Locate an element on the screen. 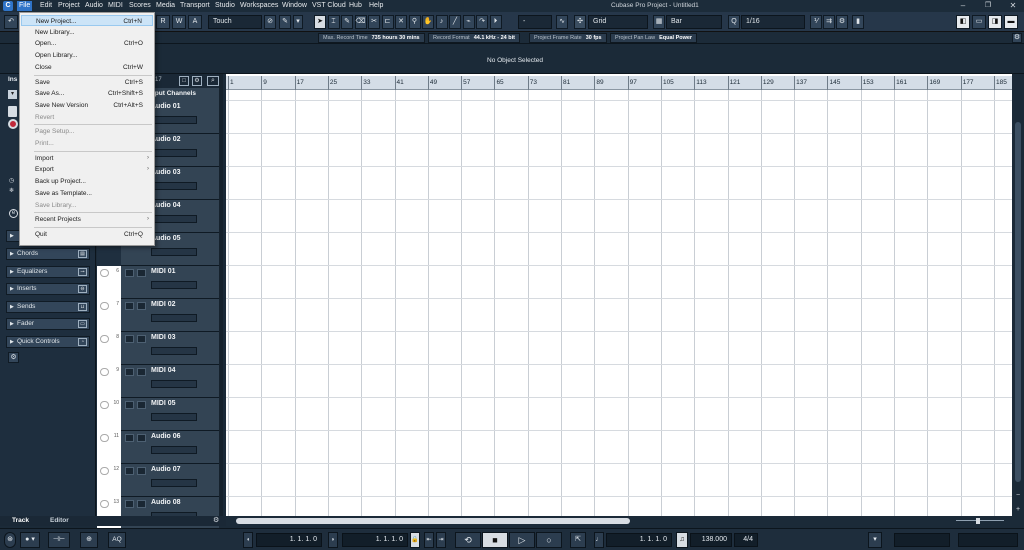 The image size is (1024, 550). track-name: MIDI 03 is located at coordinates (163, 337).